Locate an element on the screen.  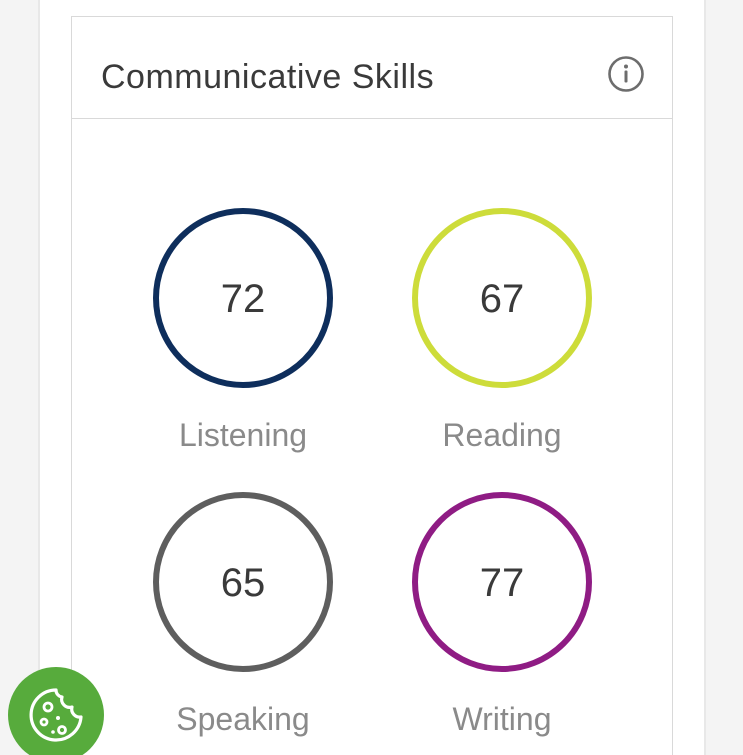
skill-speaking: 65 Speaking is located at coordinates (243, 613).